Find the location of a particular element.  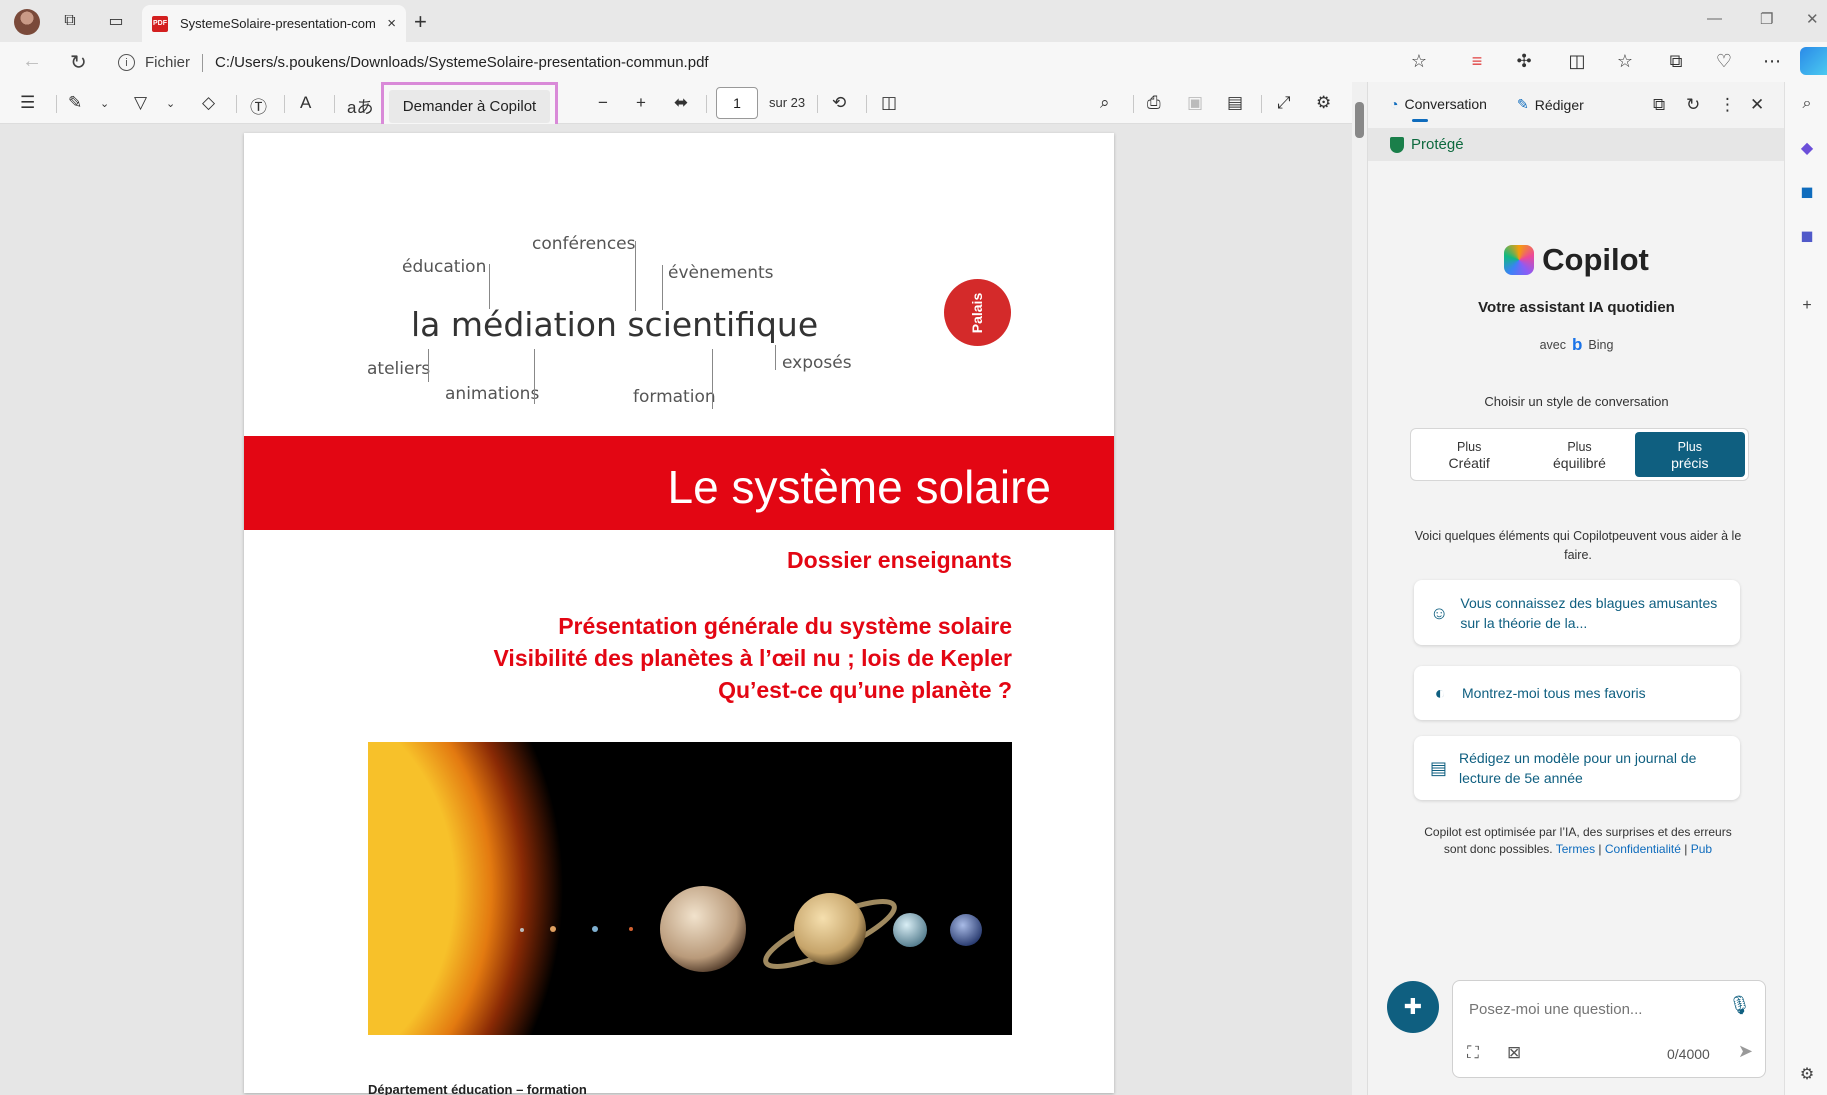

suggestion-card: ◐ Montrez-moi tous mes favoris is located at coordinates (1577, 693).